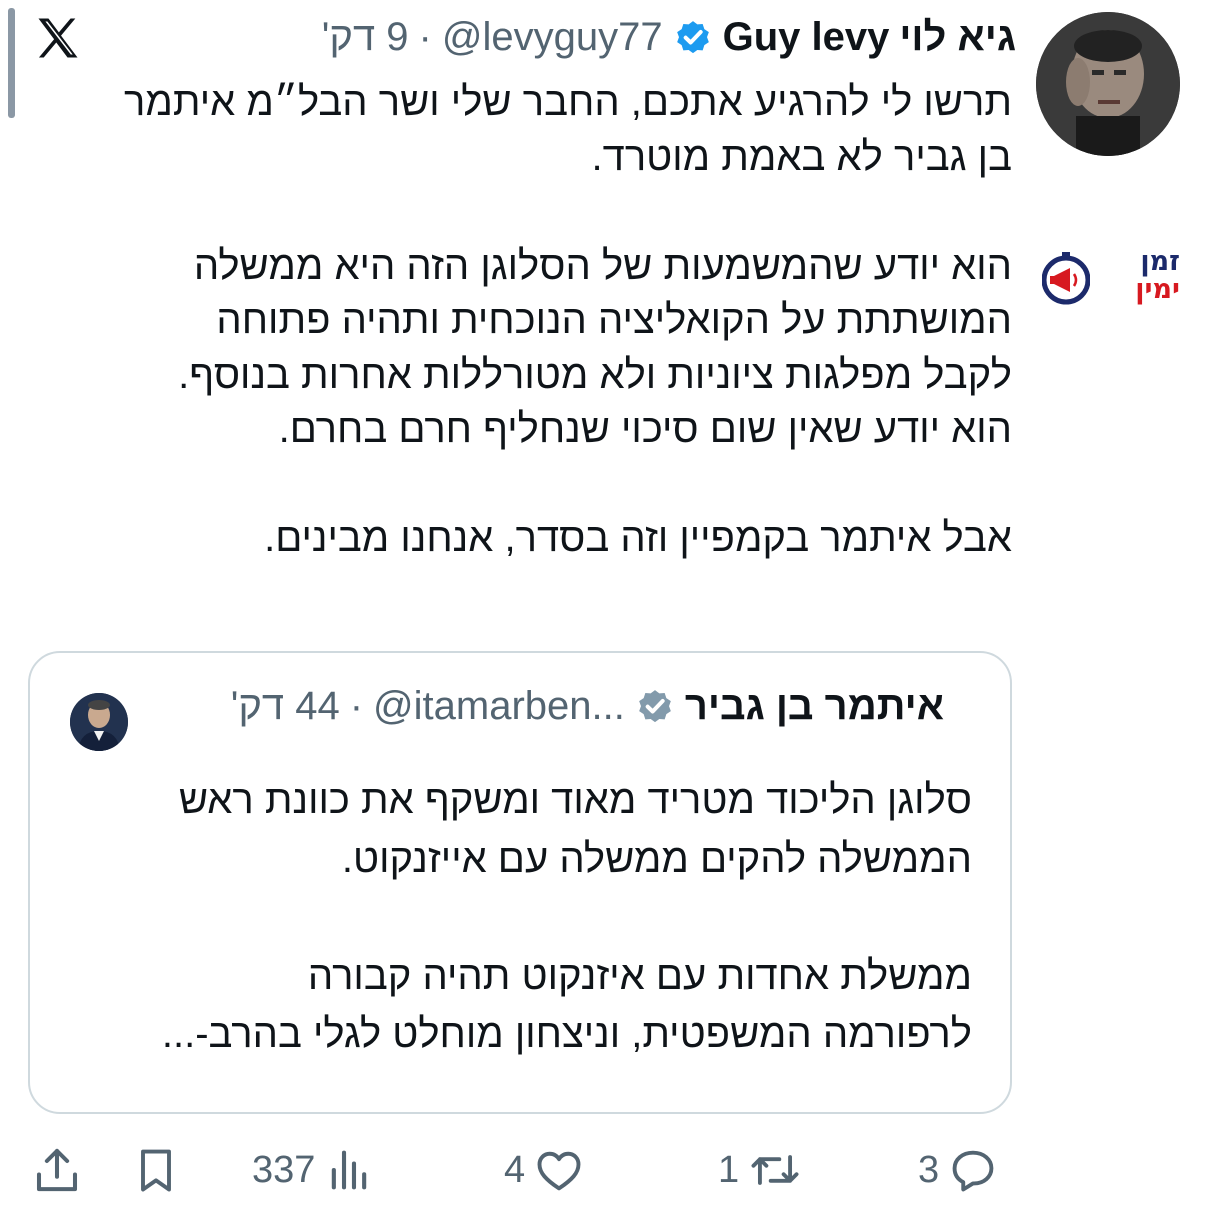 Image resolution: width=1206 pixels, height=1208 pixels. What do you see at coordinates (349, 1170) in the screenshot?
I see `views-chart-icon` at bounding box center [349, 1170].